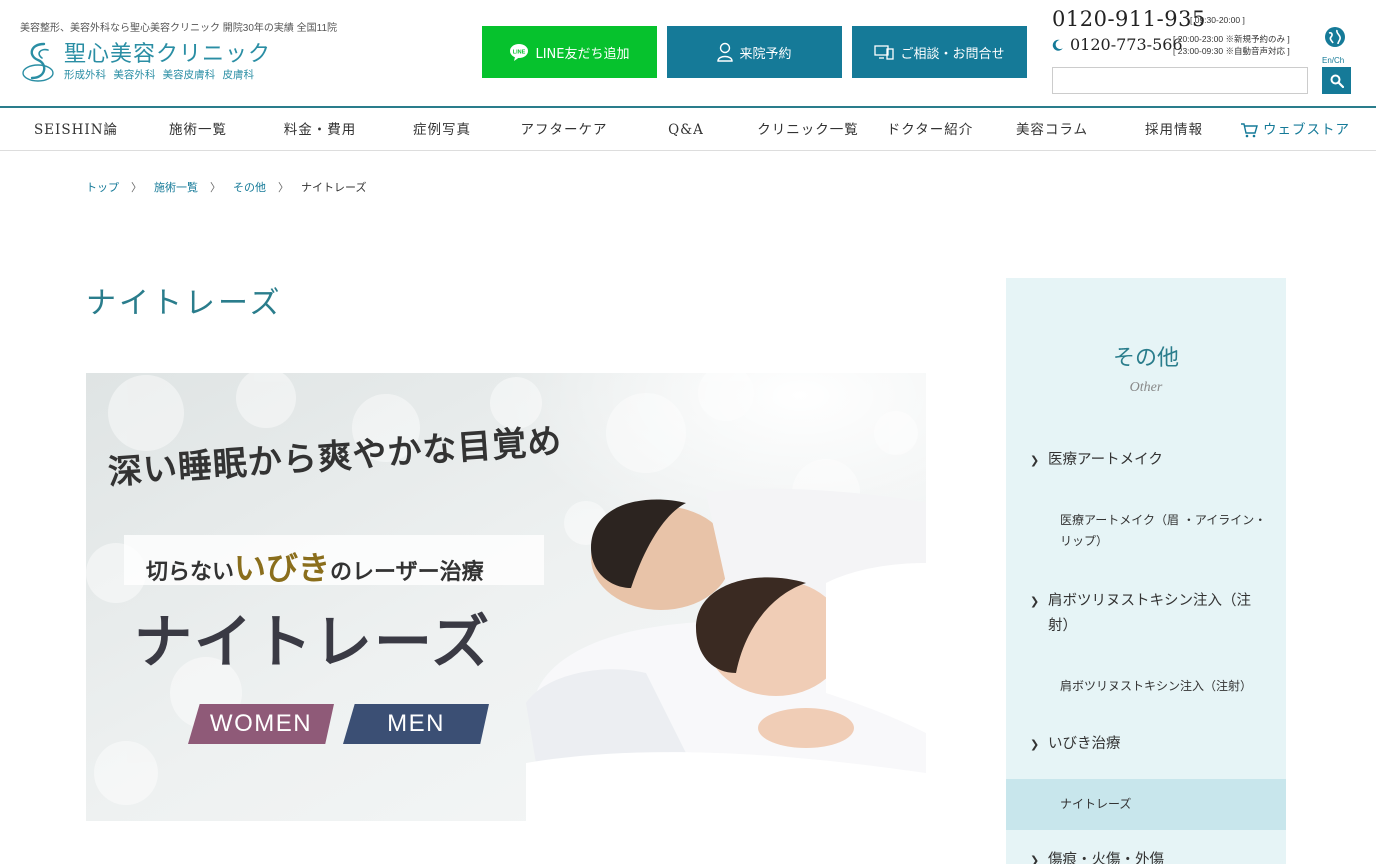  I want to click on logo-mark-icon, so click(38, 62).